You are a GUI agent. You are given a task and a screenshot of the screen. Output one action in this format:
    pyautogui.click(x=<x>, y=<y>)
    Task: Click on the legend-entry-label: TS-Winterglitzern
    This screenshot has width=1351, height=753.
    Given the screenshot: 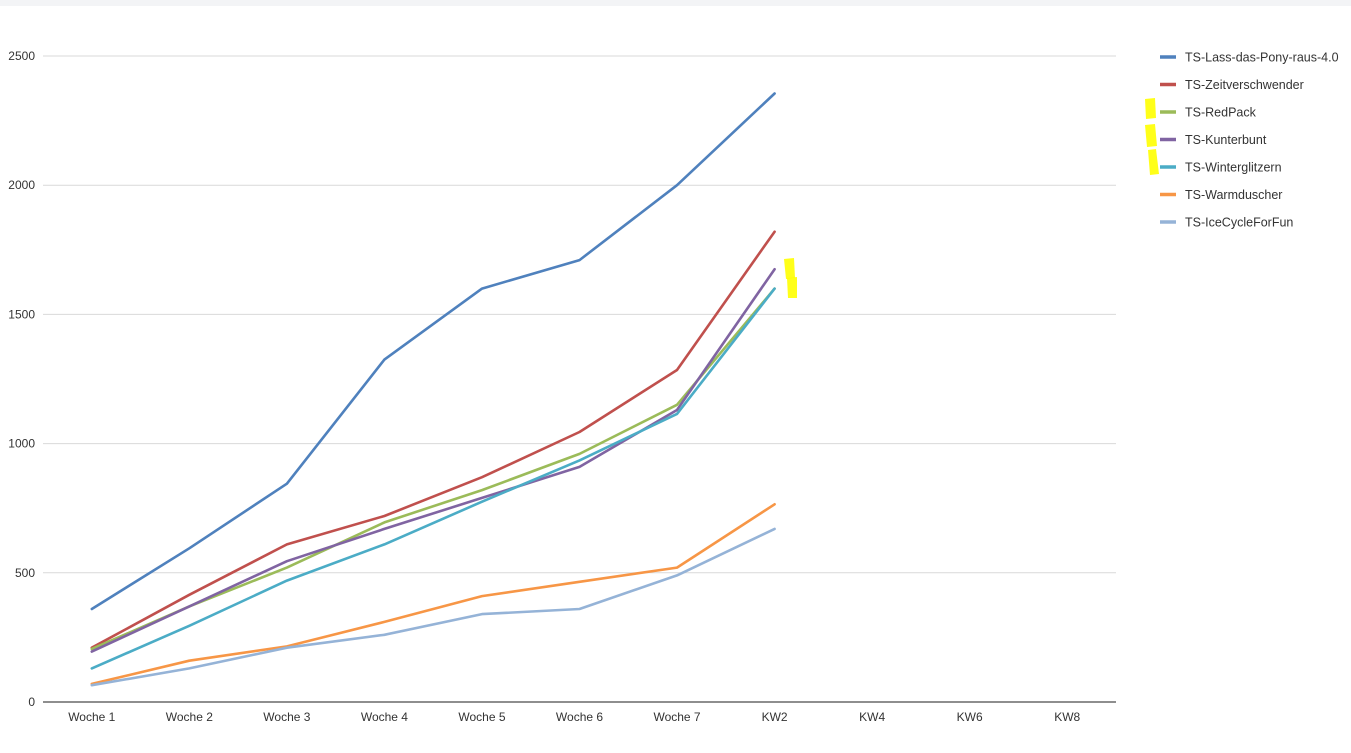 What is the action you would take?
    pyautogui.click(x=1233, y=168)
    